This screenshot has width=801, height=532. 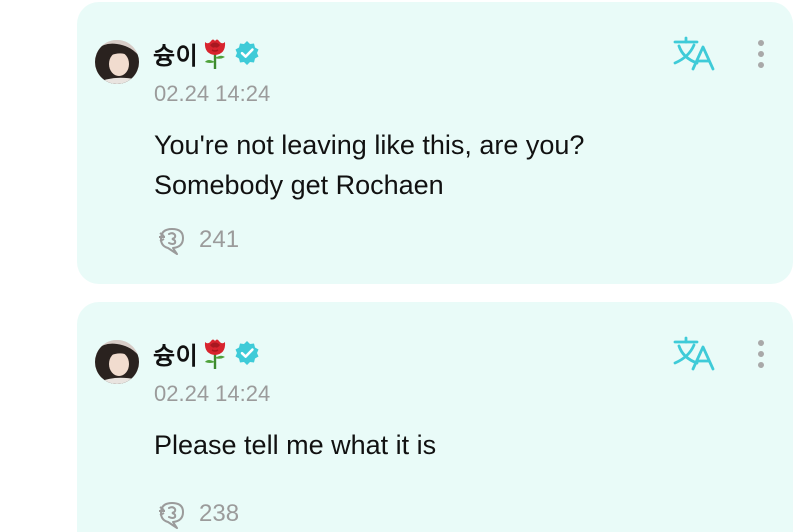 What do you see at coordinates (299, 185) in the screenshot?
I see `post-text-line: Somebody get Rochaen` at bounding box center [299, 185].